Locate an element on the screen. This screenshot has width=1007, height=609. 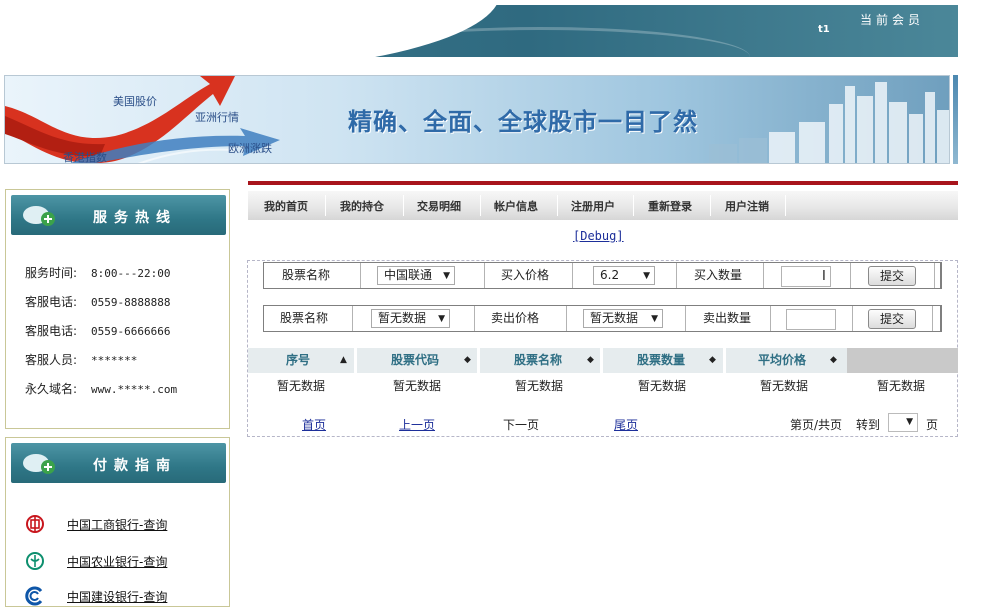
payment-guide-title: 付款指南 is located at coordinates (135, 466).